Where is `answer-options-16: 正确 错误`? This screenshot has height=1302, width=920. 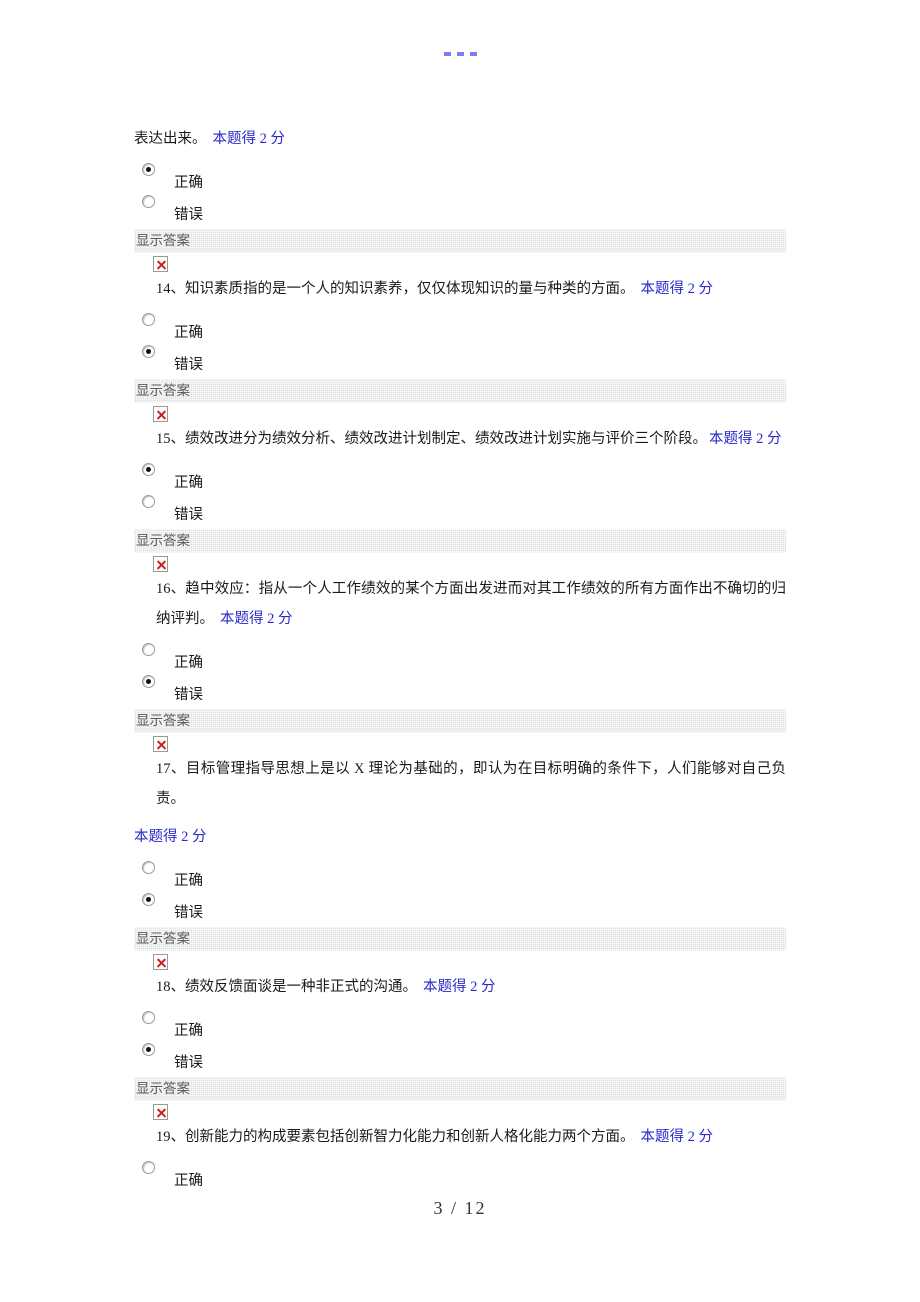
answer-options-16: 正确 错误 is located at coordinates (460, 675).